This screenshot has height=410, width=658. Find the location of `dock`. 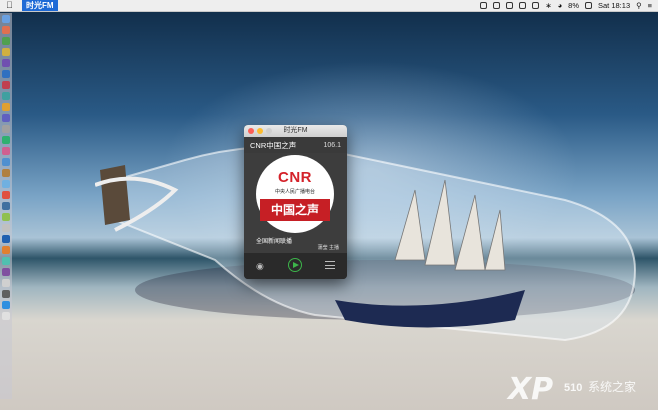

dock is located at coordinates (6, 206).